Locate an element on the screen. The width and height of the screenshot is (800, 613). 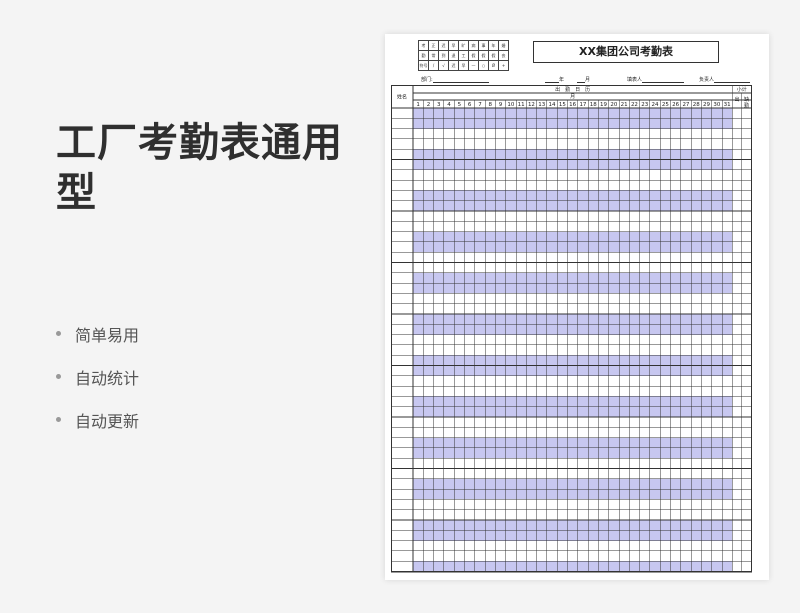
day-number: 10 is located at coordinates (510, 105).